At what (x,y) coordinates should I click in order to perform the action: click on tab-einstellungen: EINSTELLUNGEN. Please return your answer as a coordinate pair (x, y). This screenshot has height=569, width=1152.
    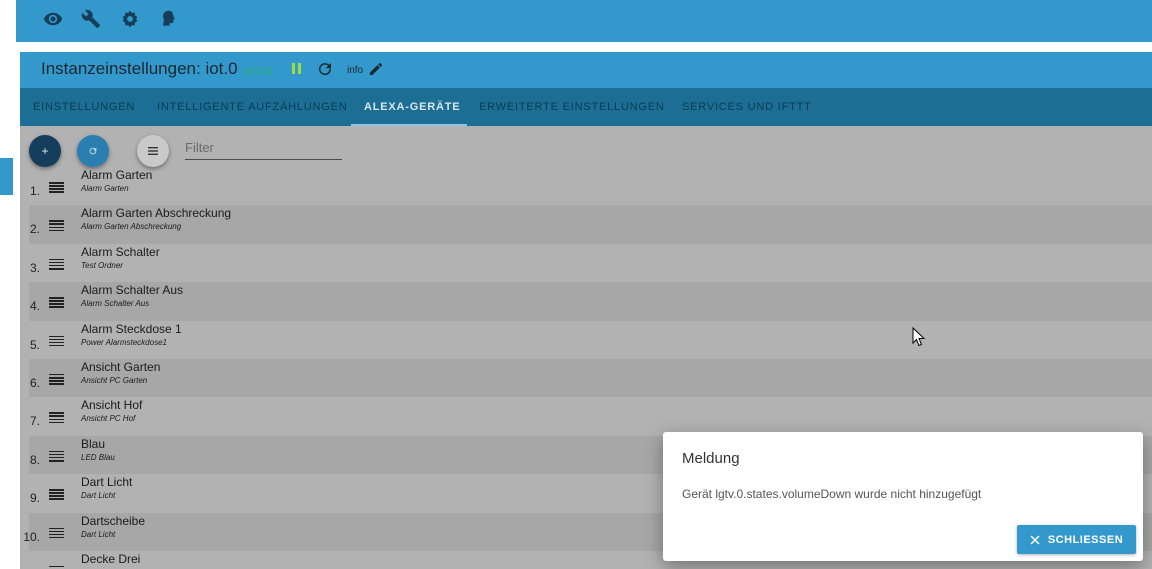
    Looking at the image, I should click on (84, 107).